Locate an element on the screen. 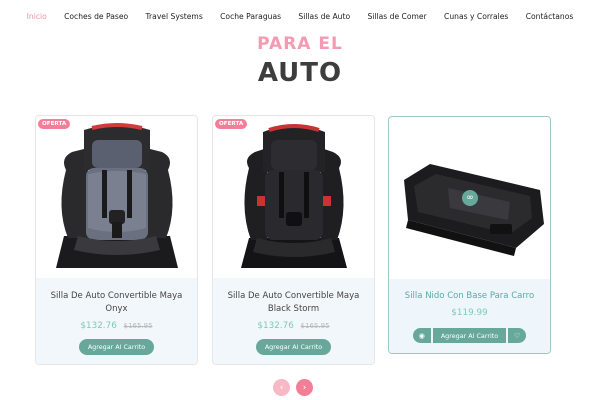 The image size is (600, 400). product-price: $119.99 is located at coordinates (469, 313).